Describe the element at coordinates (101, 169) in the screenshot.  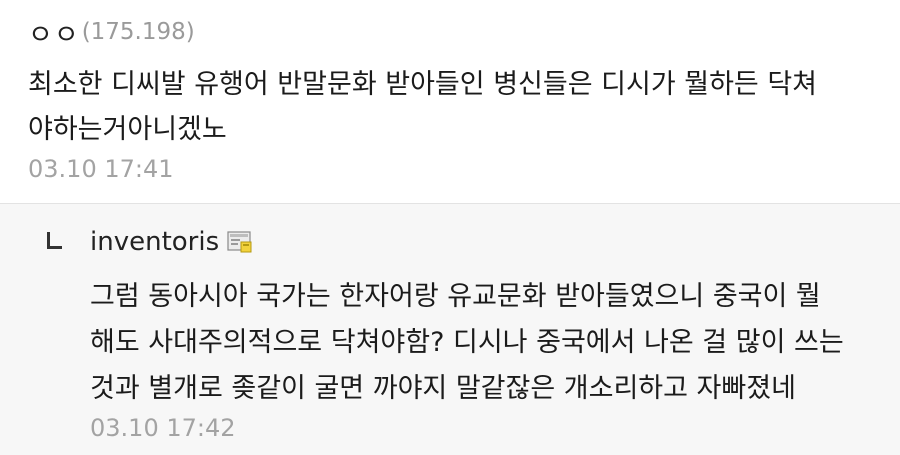
I see `comment-date: 03.10 17:41` at that location.